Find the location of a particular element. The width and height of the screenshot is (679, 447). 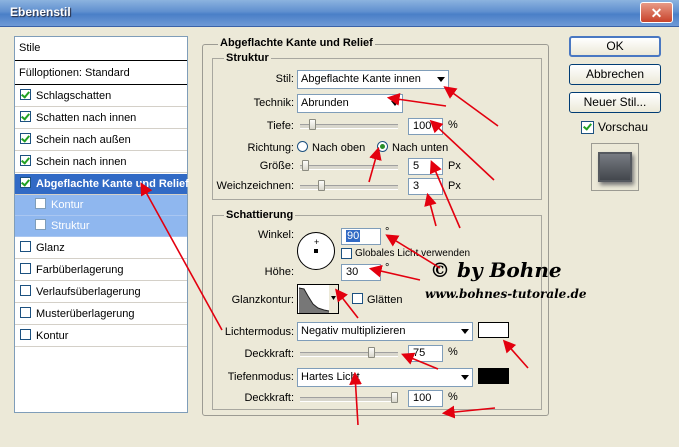

sidebar-item-label: Schatten nach innen is located at coordinates (86, 118).